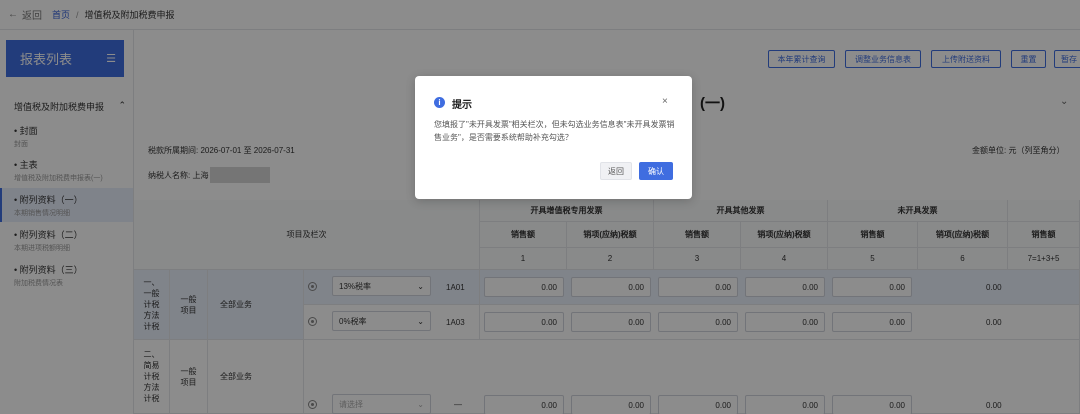 The height and width of the screenshot is (414, 1080). I want to click on dialog-title: 提示, so click(462, 105).